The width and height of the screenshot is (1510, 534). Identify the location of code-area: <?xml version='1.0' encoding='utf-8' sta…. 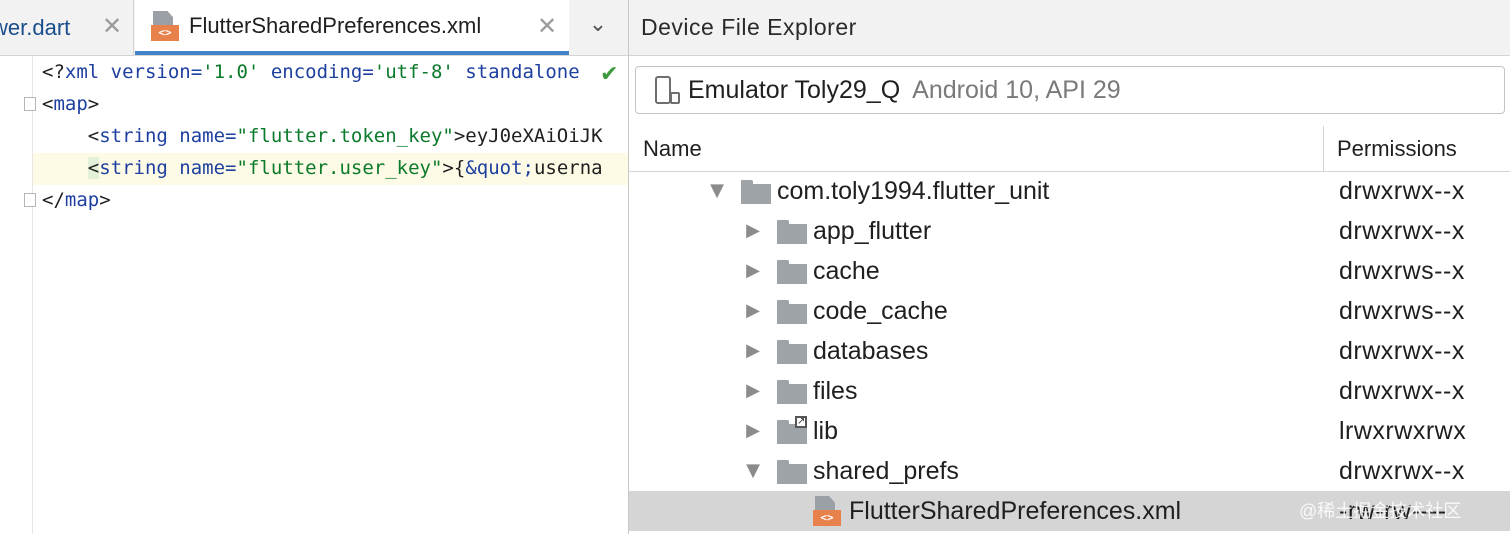
(335, 136).